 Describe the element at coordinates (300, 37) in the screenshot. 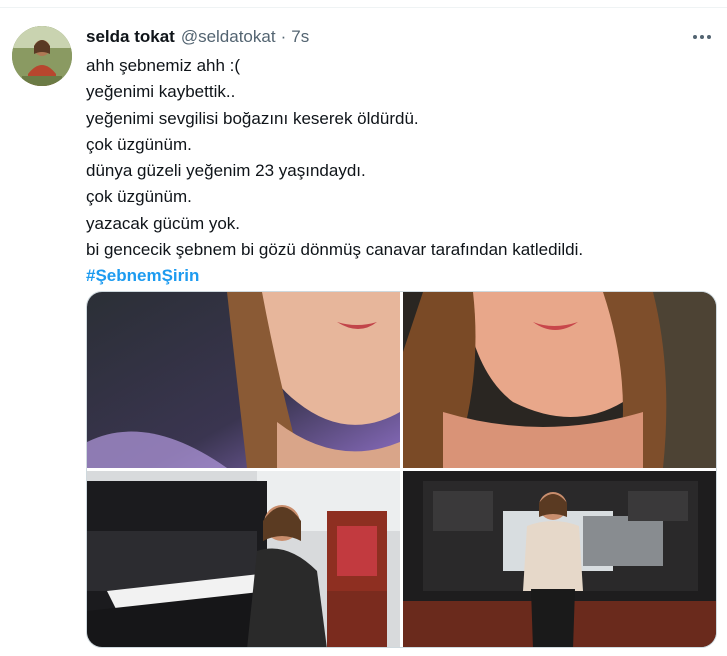

I see `tweet-timestamp: 7s` at that location.